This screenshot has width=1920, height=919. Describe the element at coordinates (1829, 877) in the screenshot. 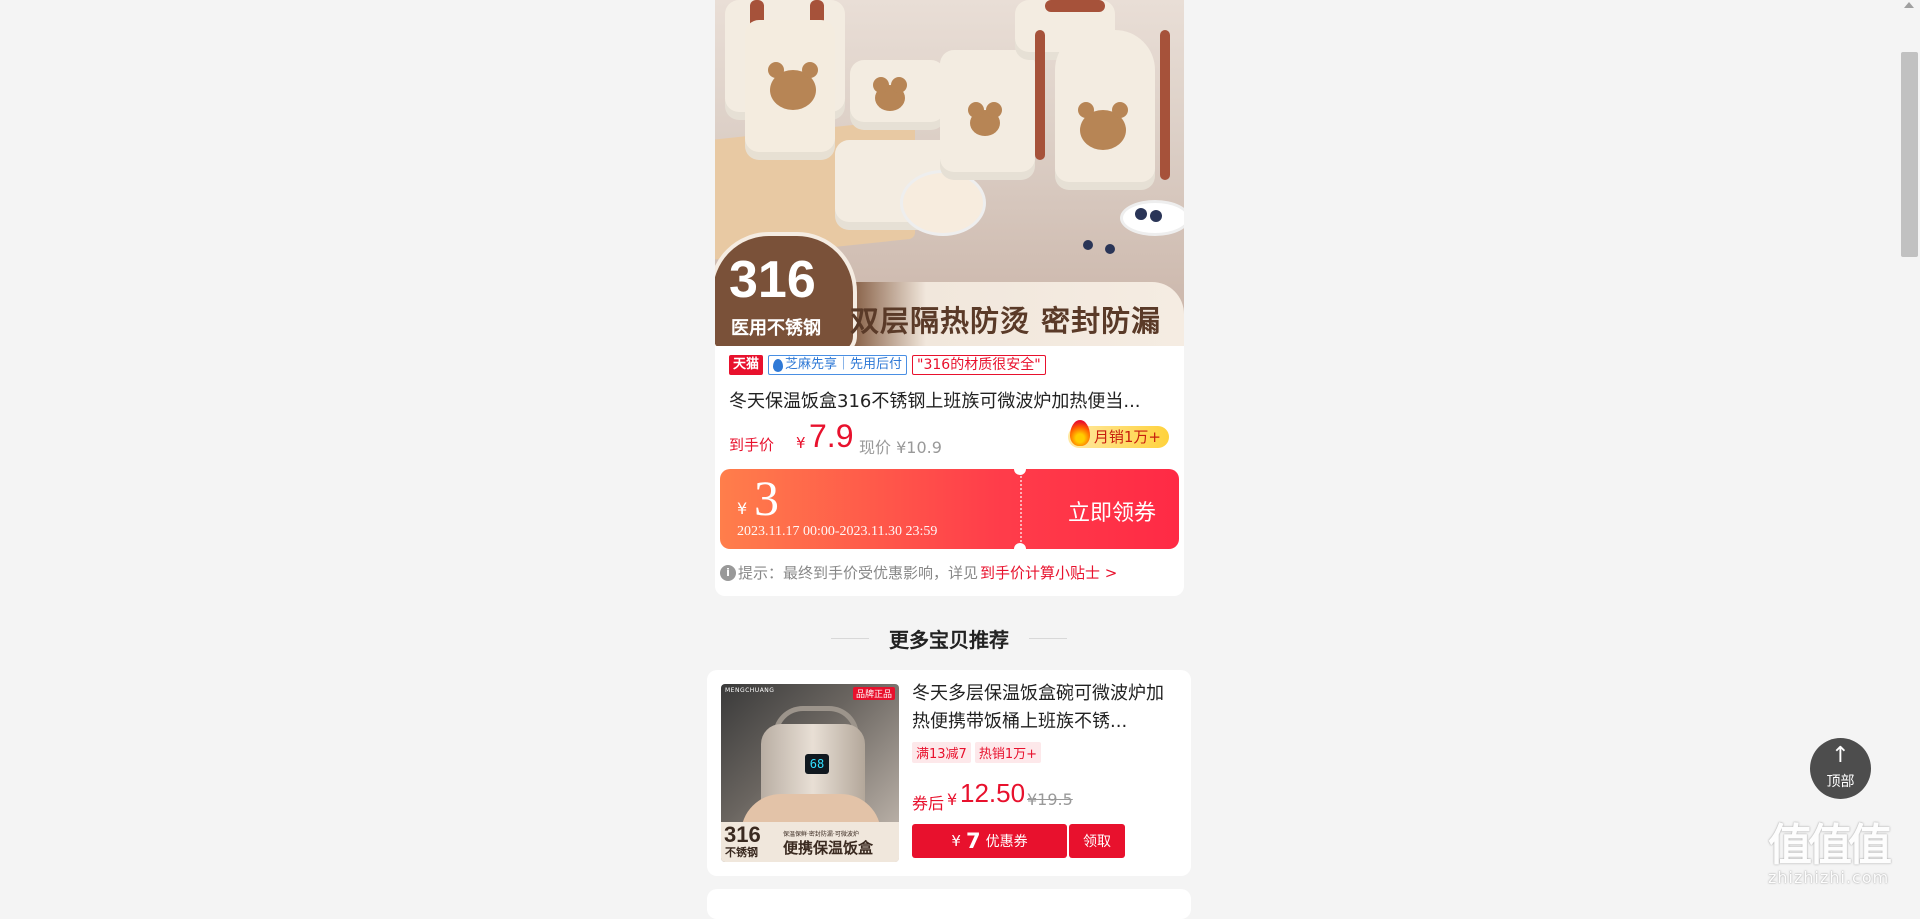

I see `watermark-url: zhizhizhi.com` at that location.